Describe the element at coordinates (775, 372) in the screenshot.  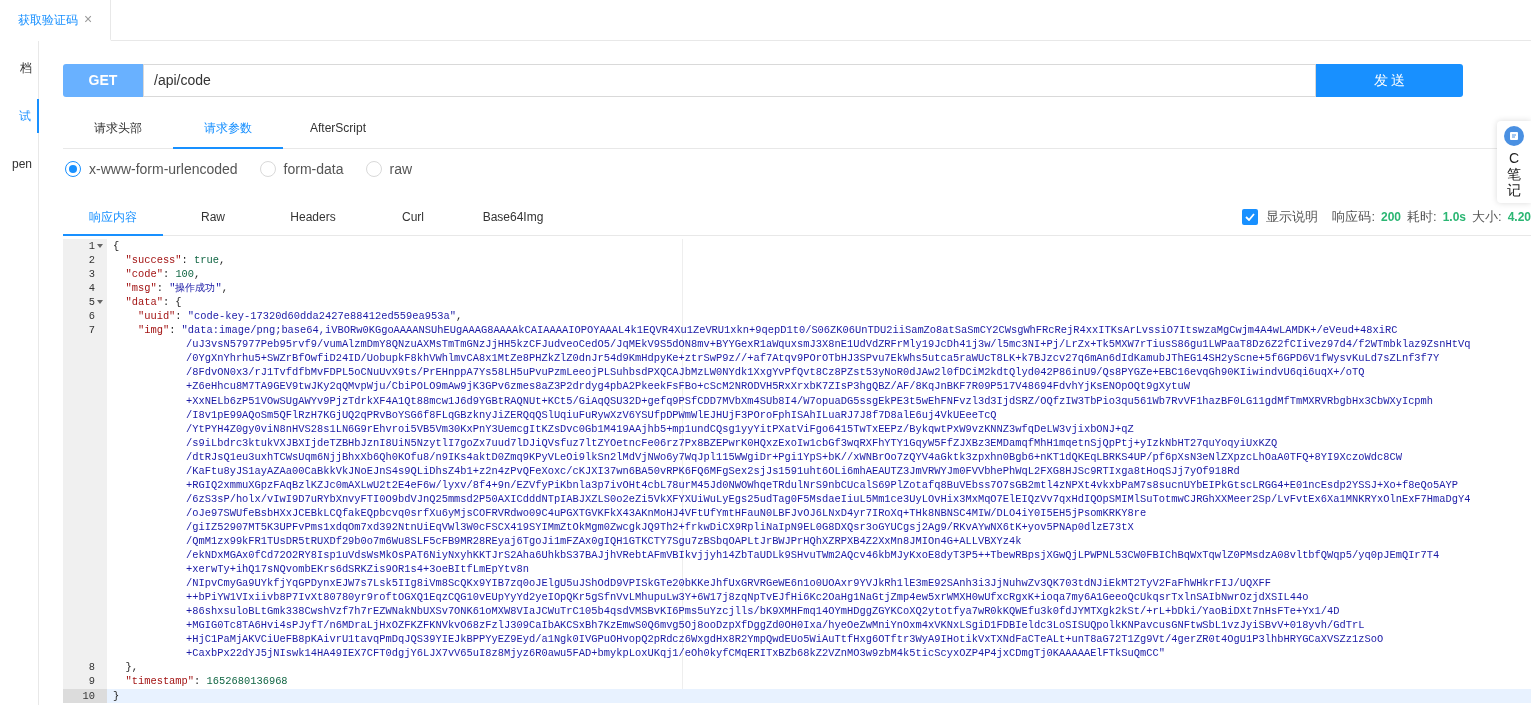
I see `code-text: /8FdvON0x3/rJ1TvfdfbMvFDPL5oCNuUvX9ts/PrEHnppA7Ys58LH5uPvuPzmLeeojPLSuhbsdPXQCAJbMzLW0NYdk1XxgYvPfQvt8Cz8PZst53yNoR0dJAw2l0fDCiM2kdtQlyd042P86inU9/Qs8PYGZe+EBC16evqGh90KIiwindvU6qi6uqX+/oTQ` at that location.